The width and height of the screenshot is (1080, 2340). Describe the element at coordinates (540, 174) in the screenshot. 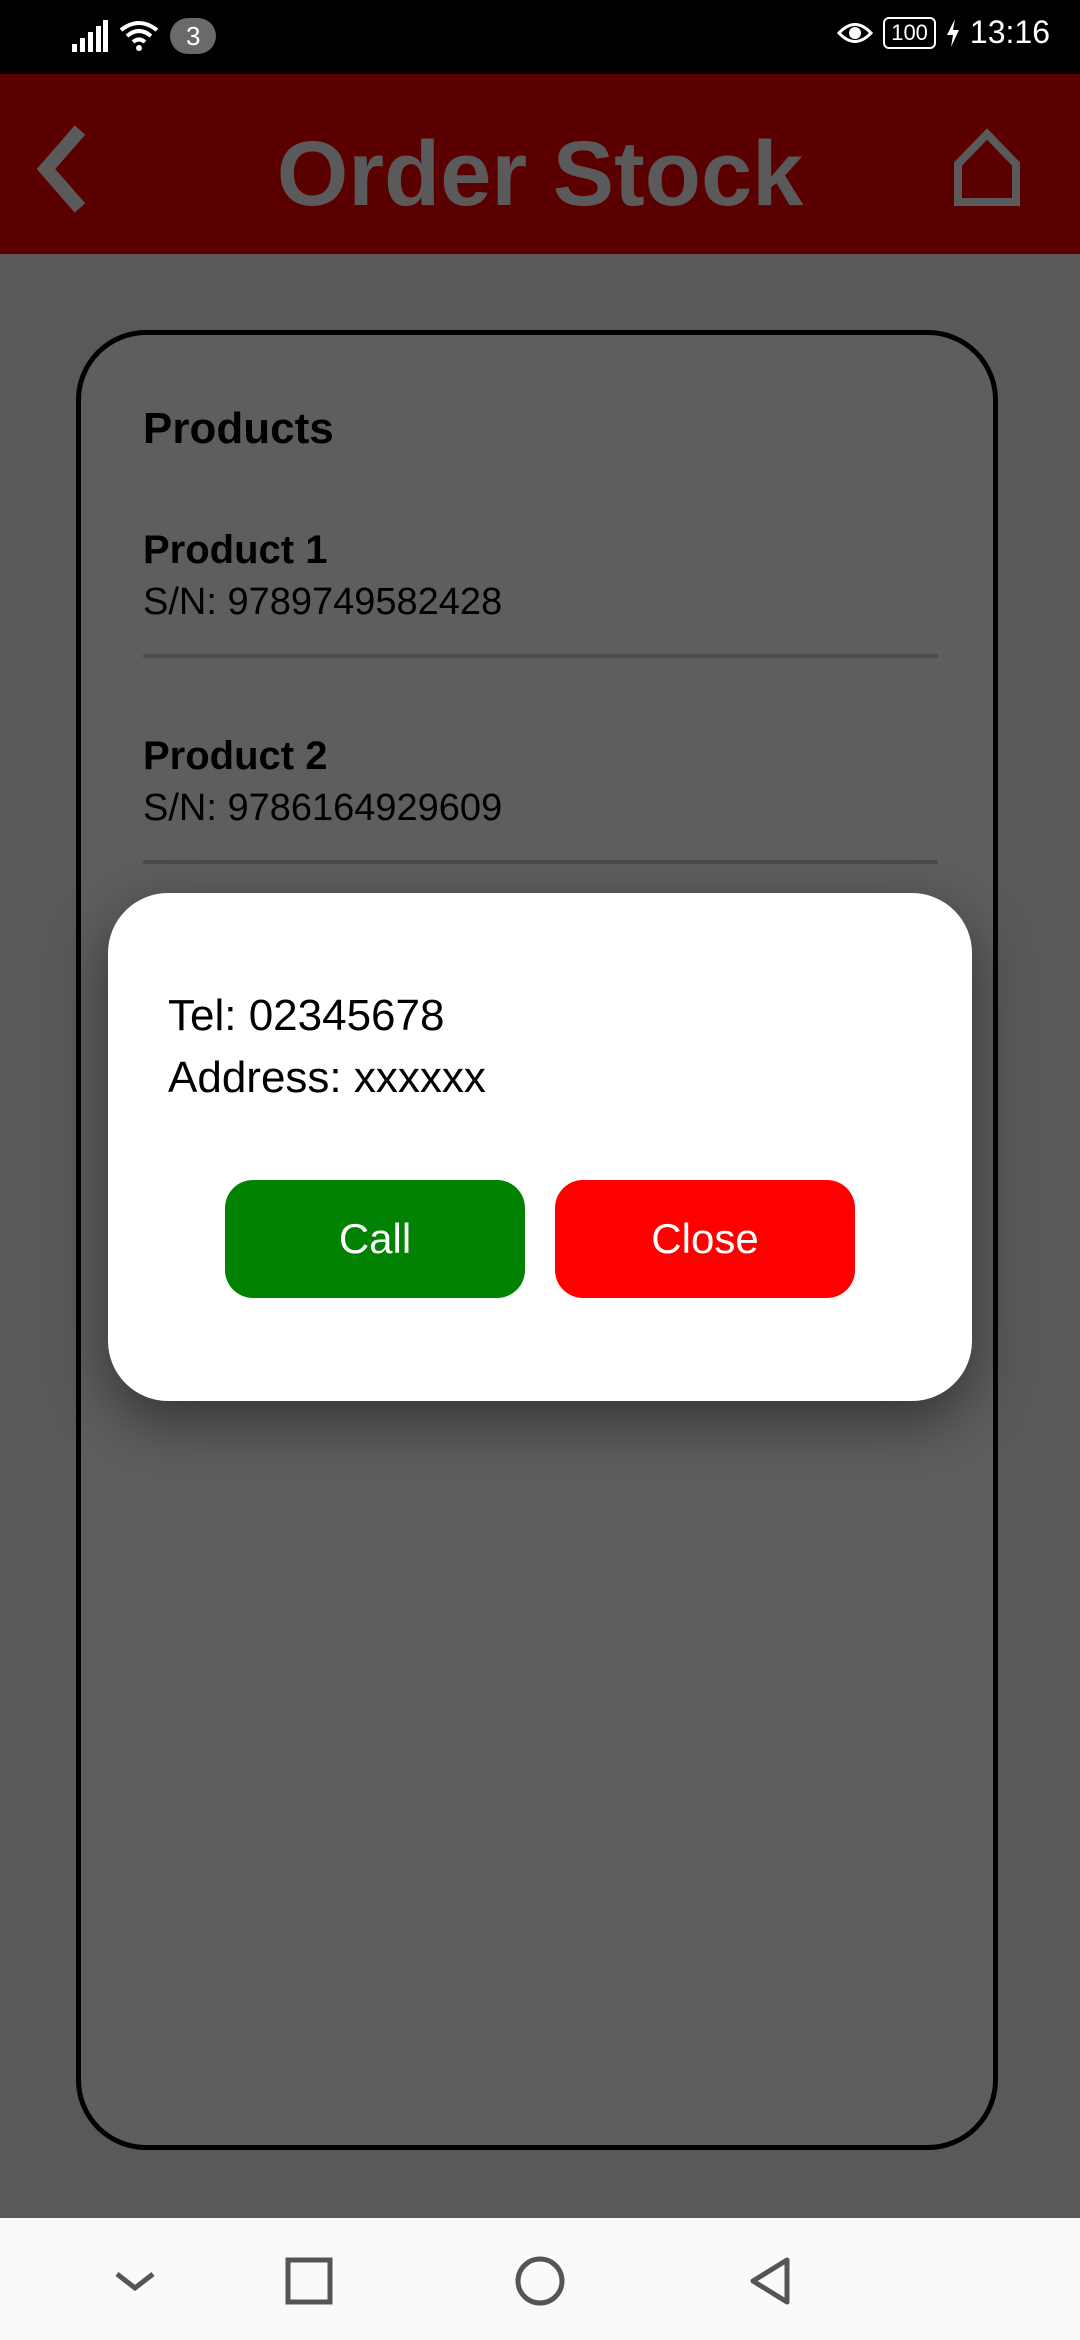

I see `page-title: Order Stock` at that location.